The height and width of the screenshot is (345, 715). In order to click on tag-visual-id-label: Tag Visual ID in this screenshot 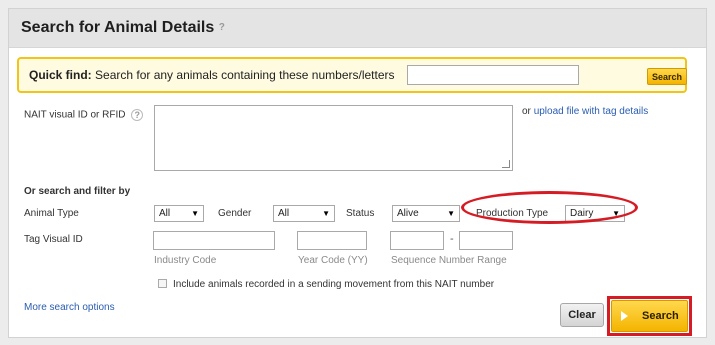, I will do `click(53, 239)`.